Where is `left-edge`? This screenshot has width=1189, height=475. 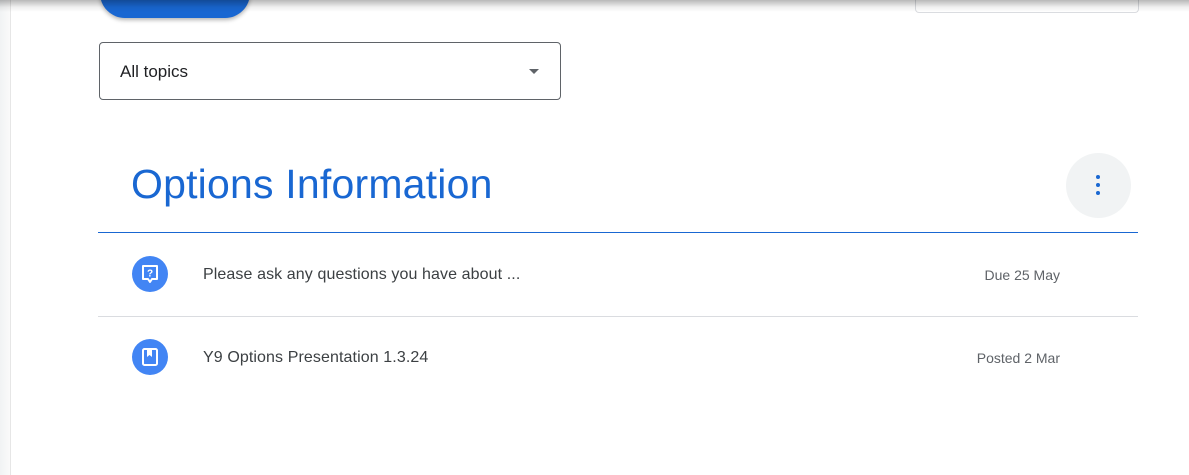
left-edge is located at coordinates (5, 237).